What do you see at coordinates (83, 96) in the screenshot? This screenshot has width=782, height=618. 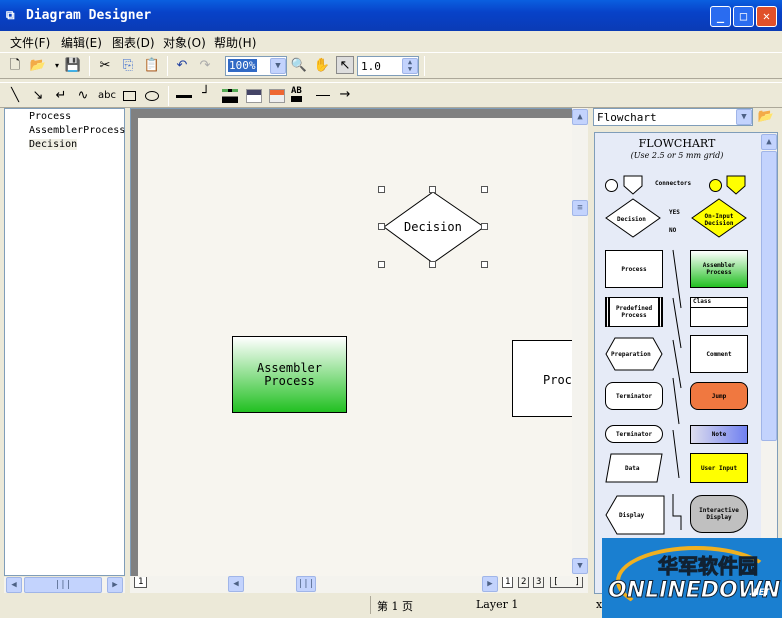 I see `curve-tool-icon: ∿` at bounding box center [83, 96].